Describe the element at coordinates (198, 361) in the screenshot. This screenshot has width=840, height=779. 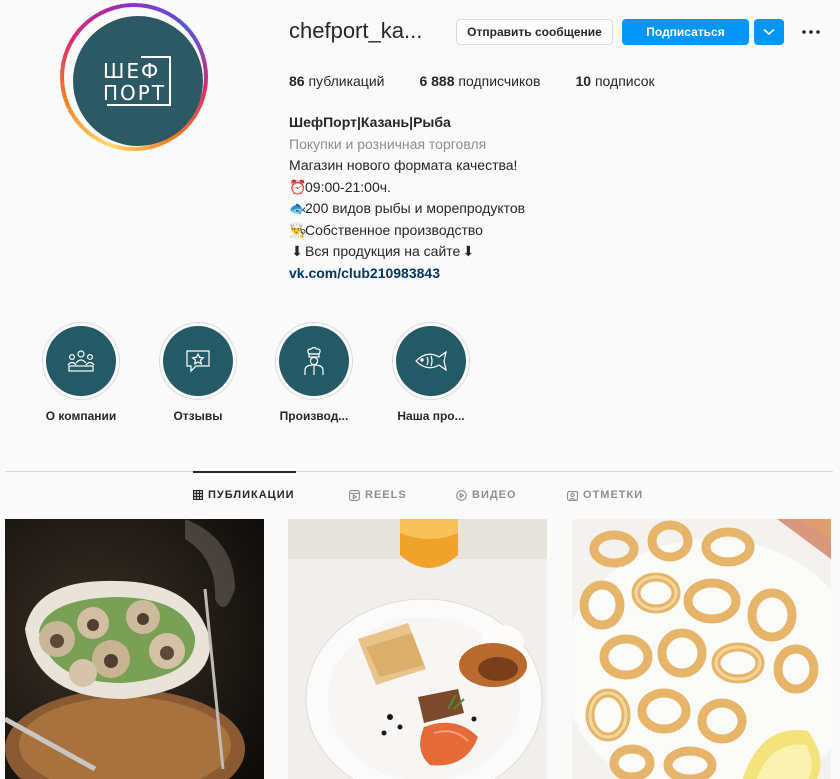
I see `reviews-icon` at that location.